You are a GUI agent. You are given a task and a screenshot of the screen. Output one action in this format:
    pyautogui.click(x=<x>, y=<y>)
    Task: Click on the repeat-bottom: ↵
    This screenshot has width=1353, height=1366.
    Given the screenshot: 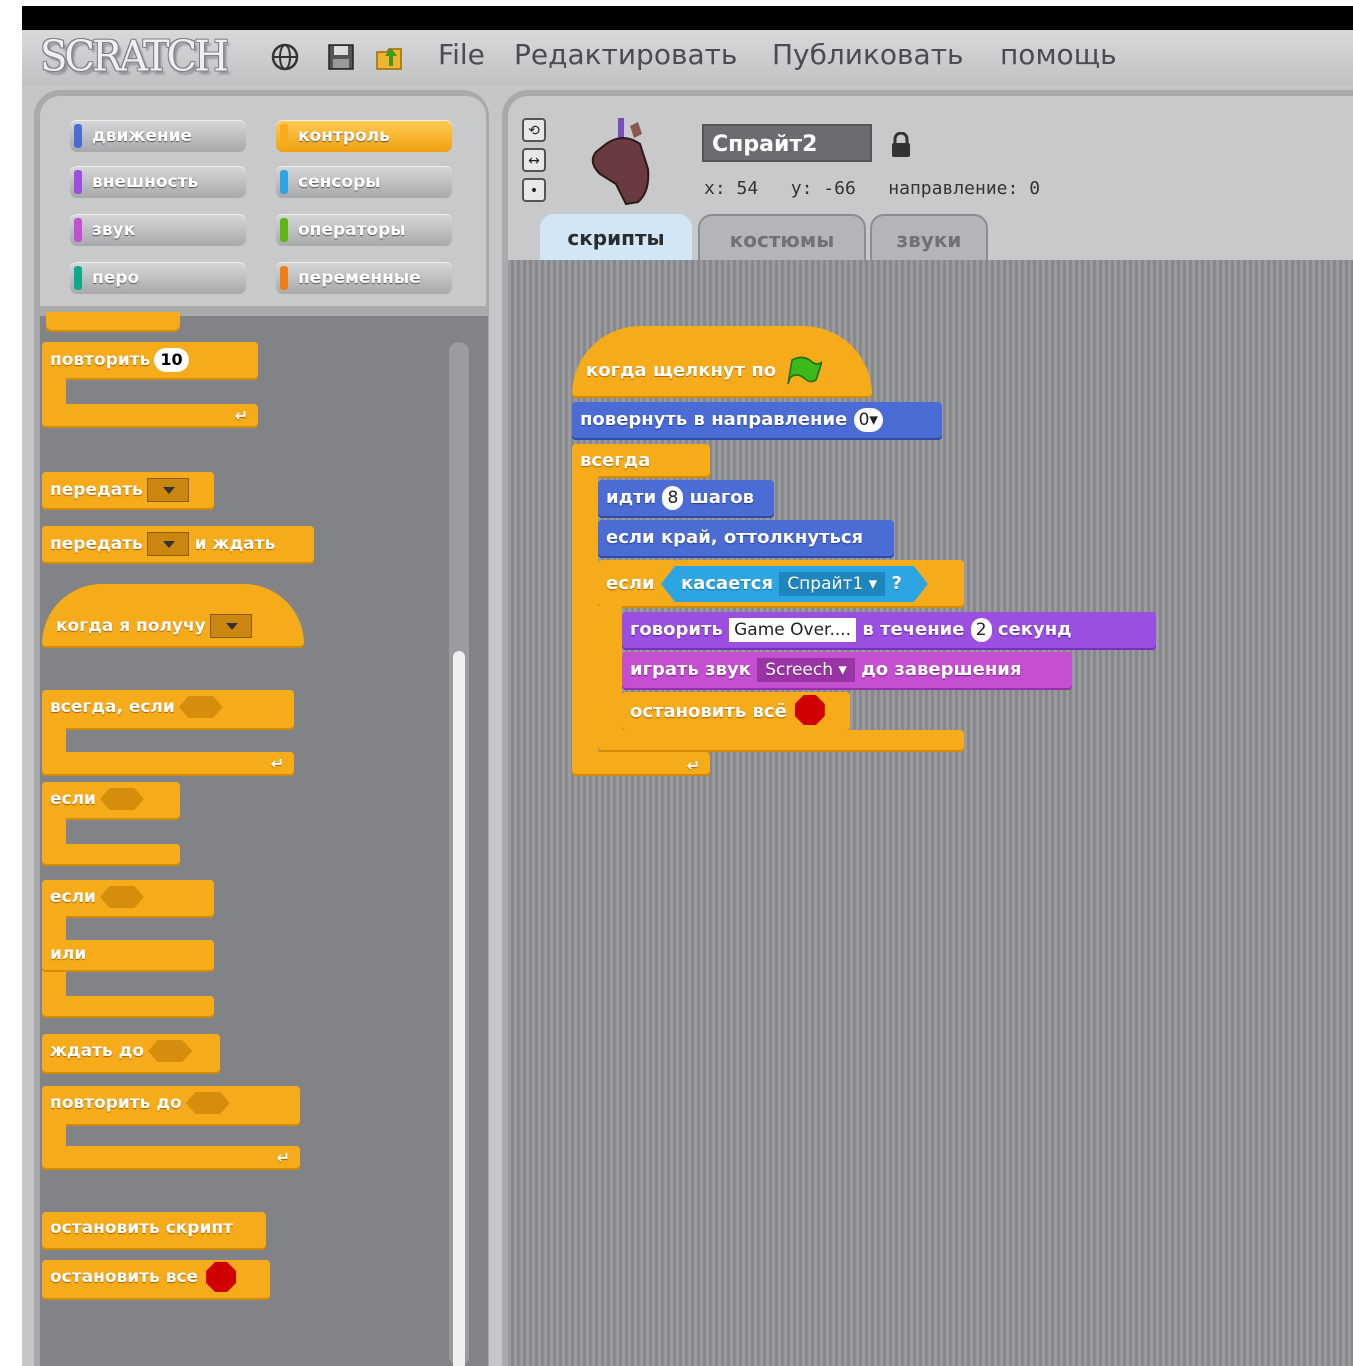 What is the action you would take?
    pyautogui.click(x=150, y=416)
    